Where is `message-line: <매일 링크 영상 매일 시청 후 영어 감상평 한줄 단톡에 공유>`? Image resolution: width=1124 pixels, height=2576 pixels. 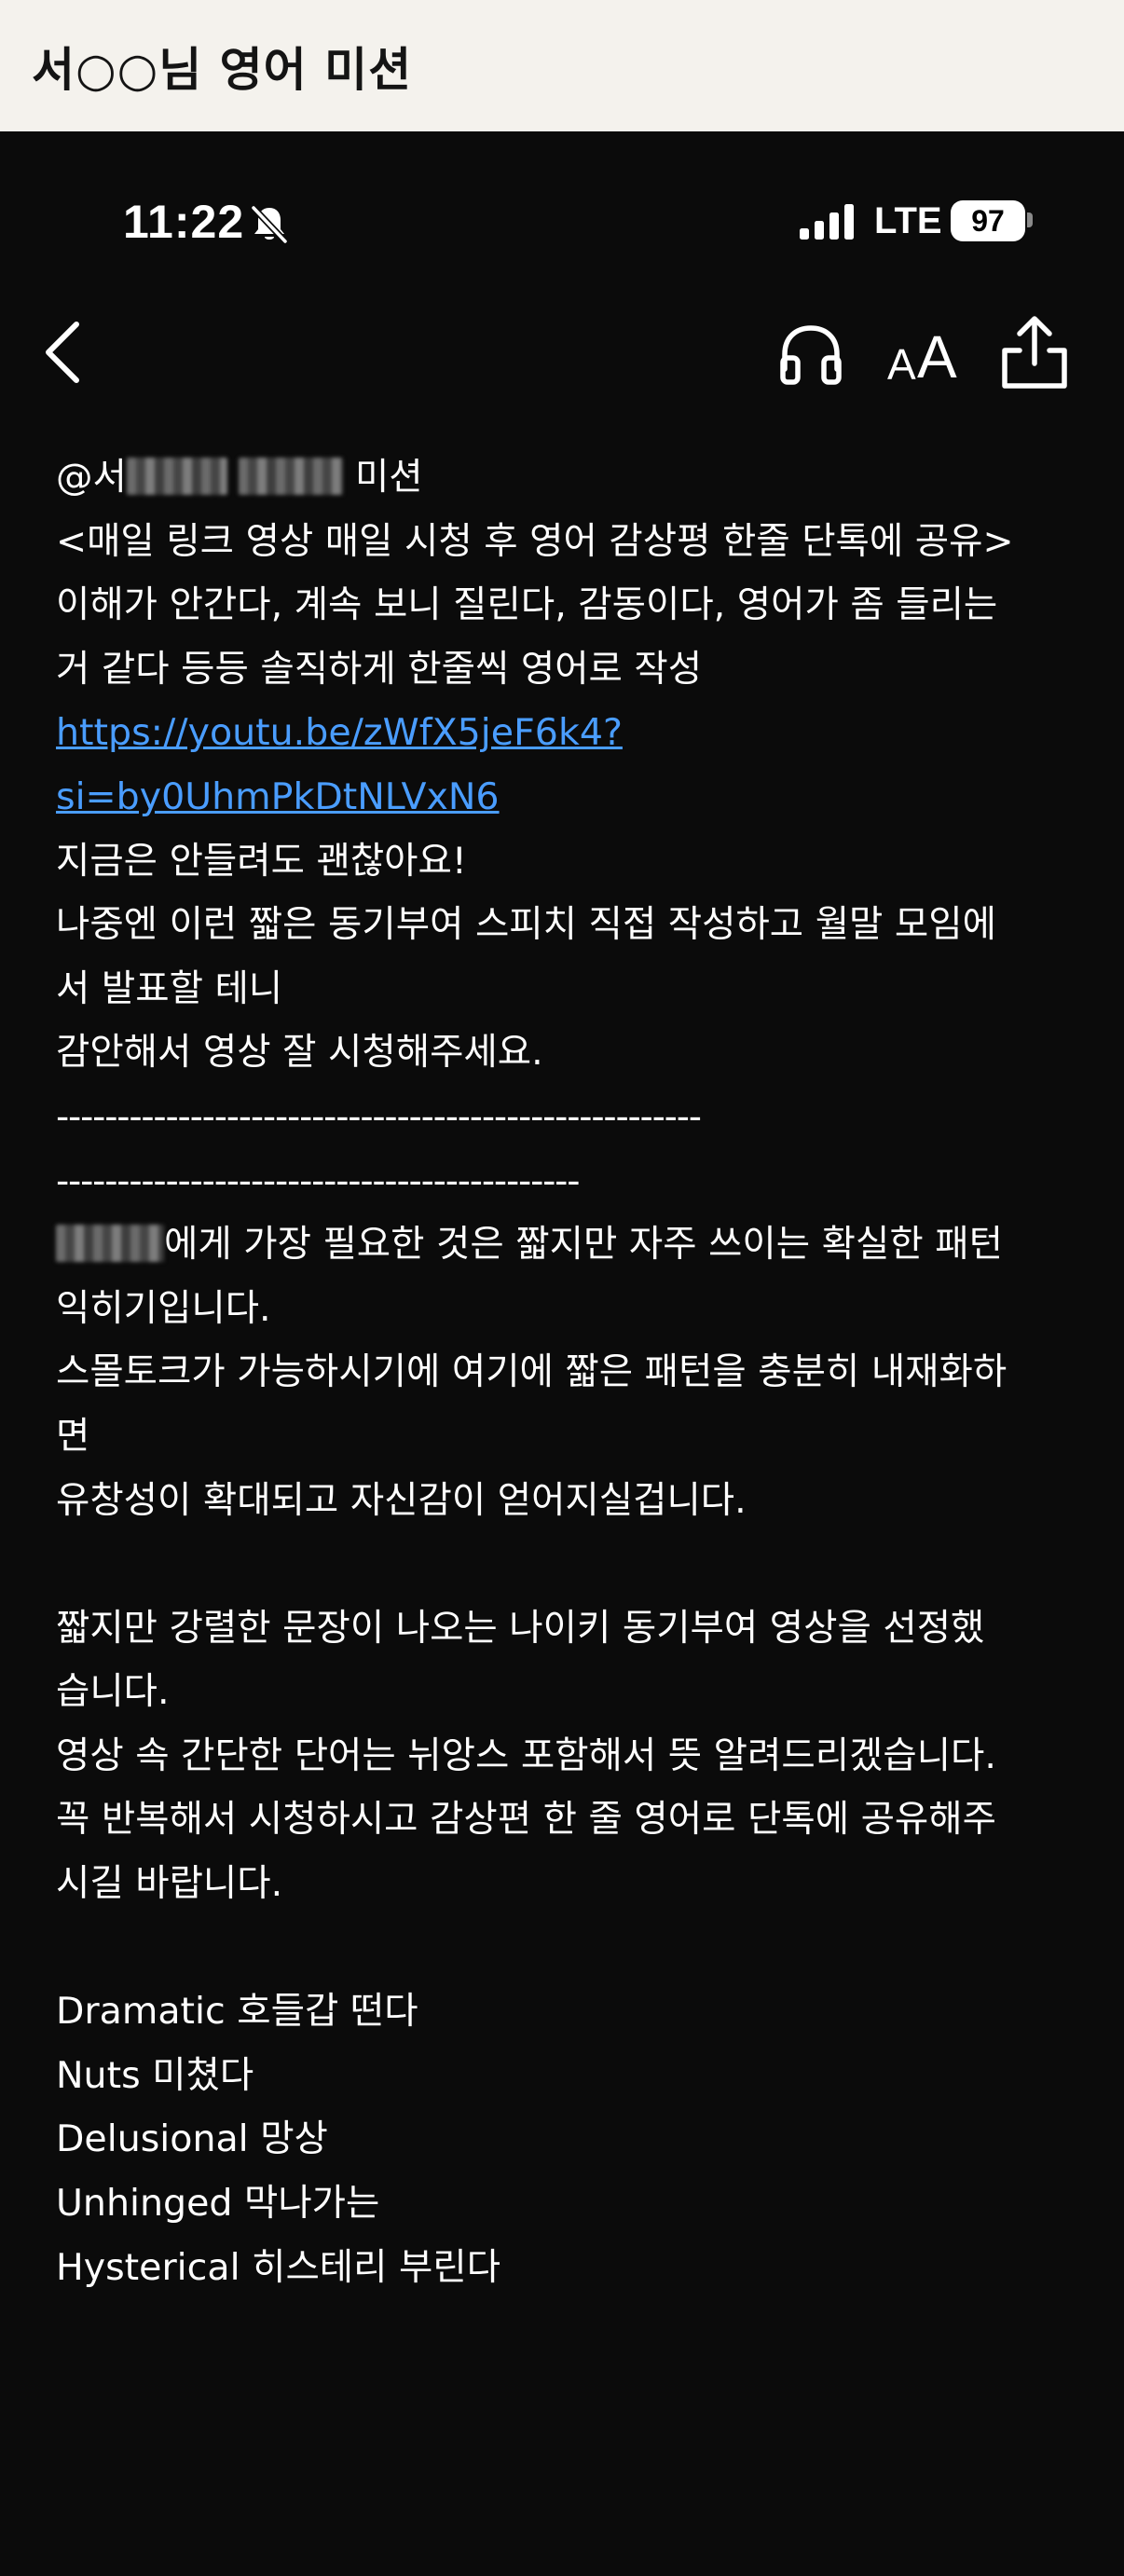 message-line: <매일 링크 영상 매일 시청 후 영어 감상평 한줄 단톡에 공유> is located at coordinates (535, 541).